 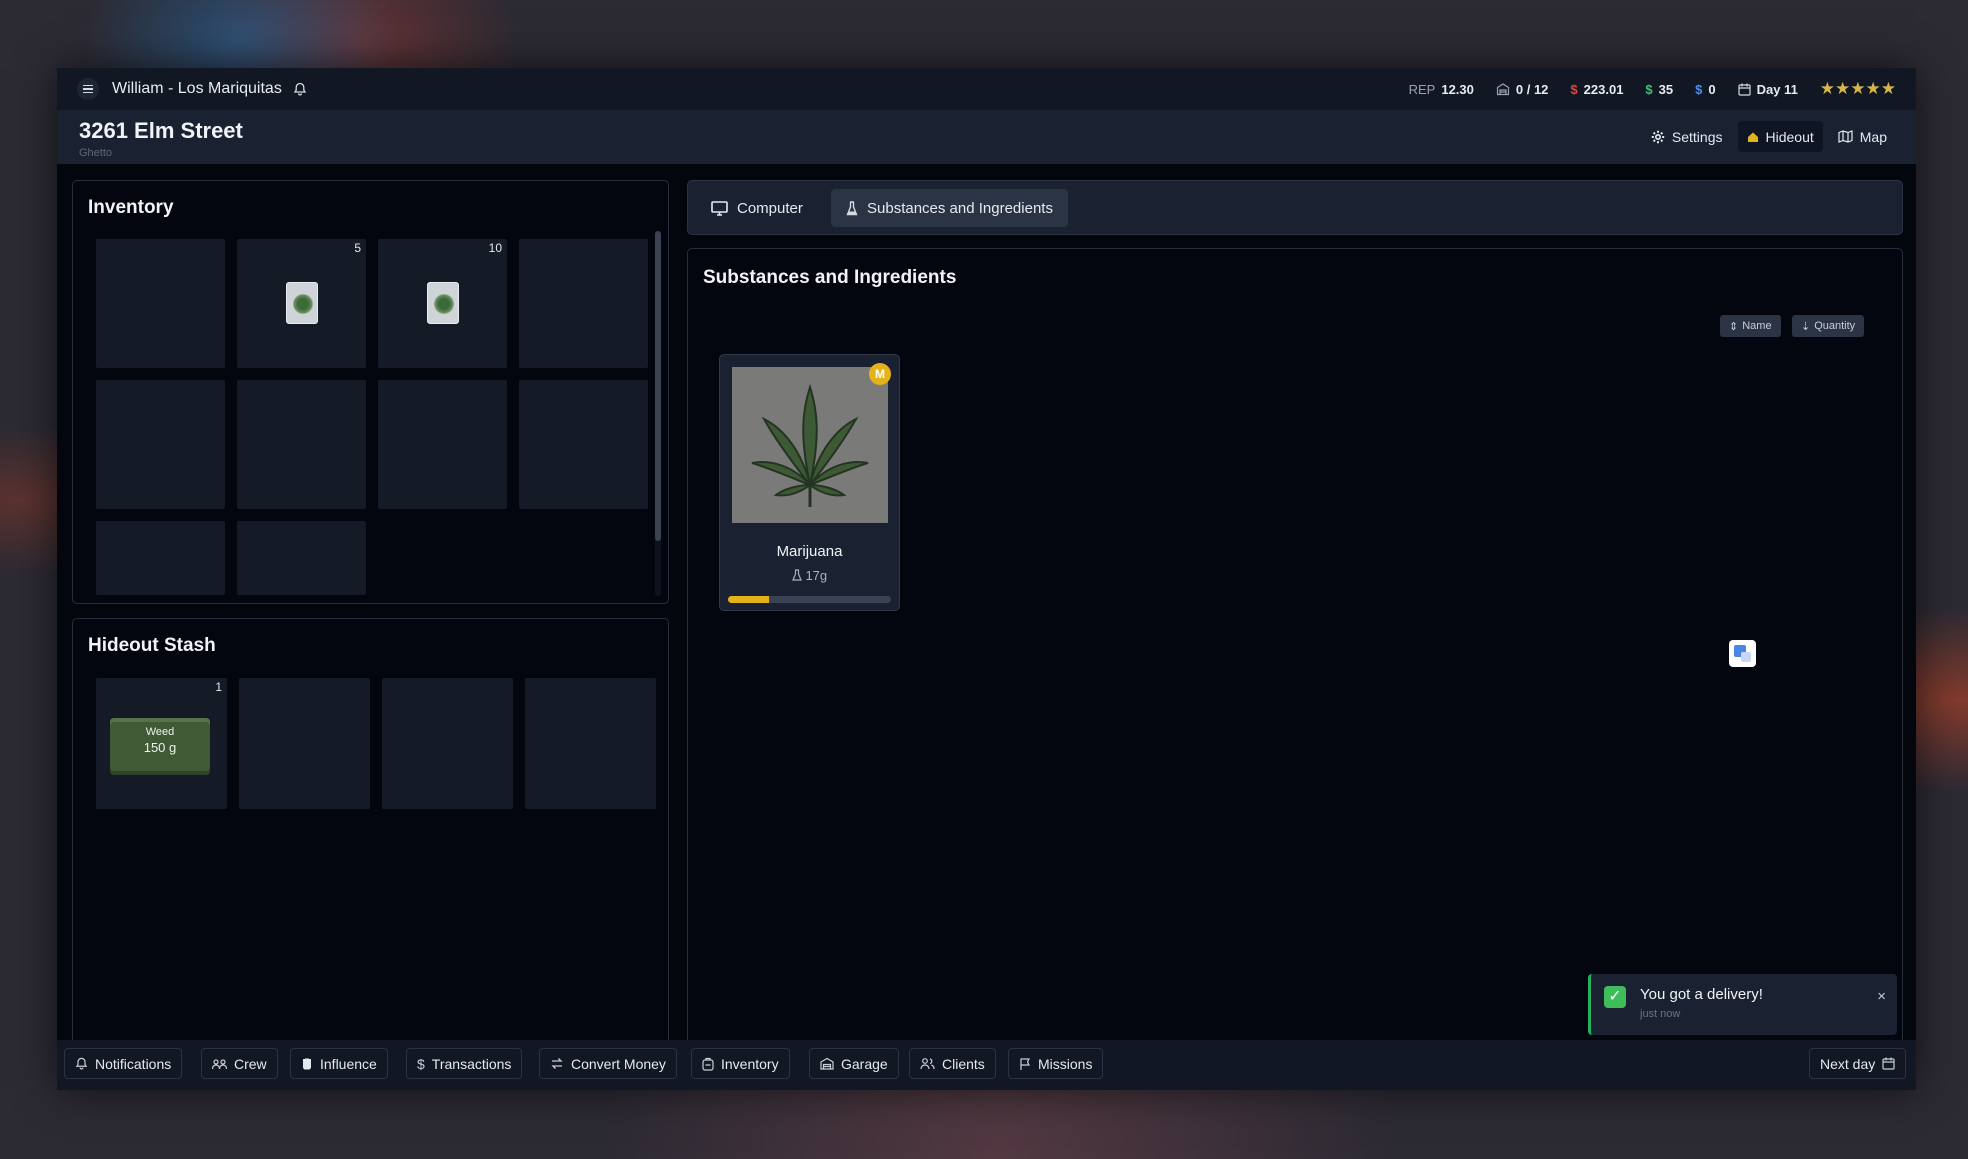 What do you see at coordinates (608, 1063) in the screenshot?
I see `convert-money-button: Convert Money` at bounding box center [608, 1063].